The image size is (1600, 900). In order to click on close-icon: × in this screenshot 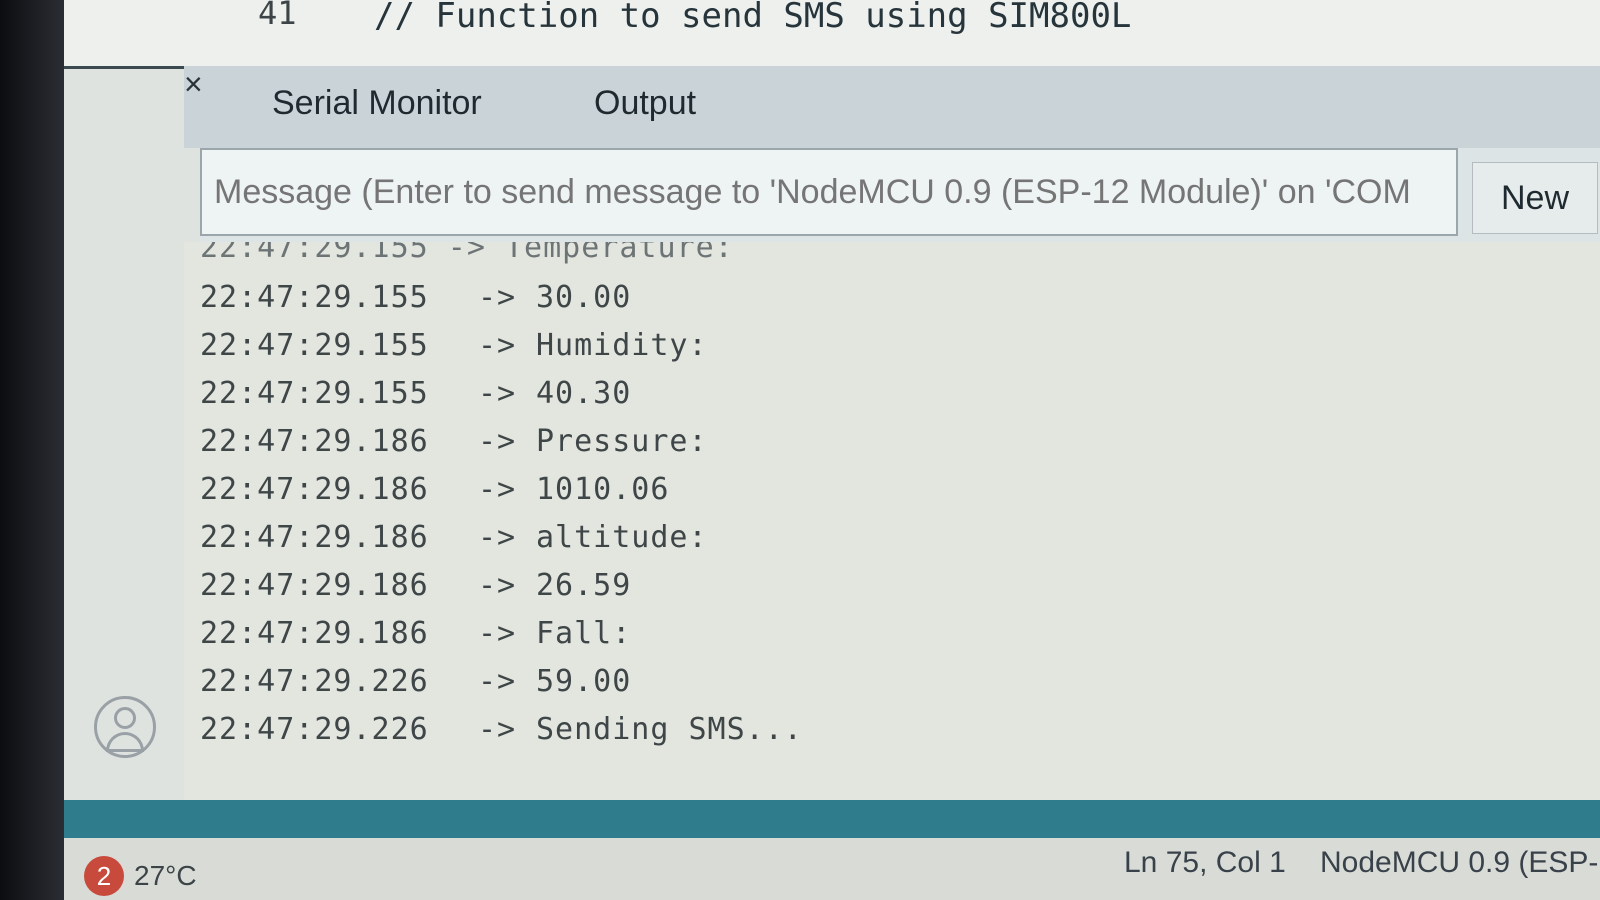, I will do `click(193, 84)`.